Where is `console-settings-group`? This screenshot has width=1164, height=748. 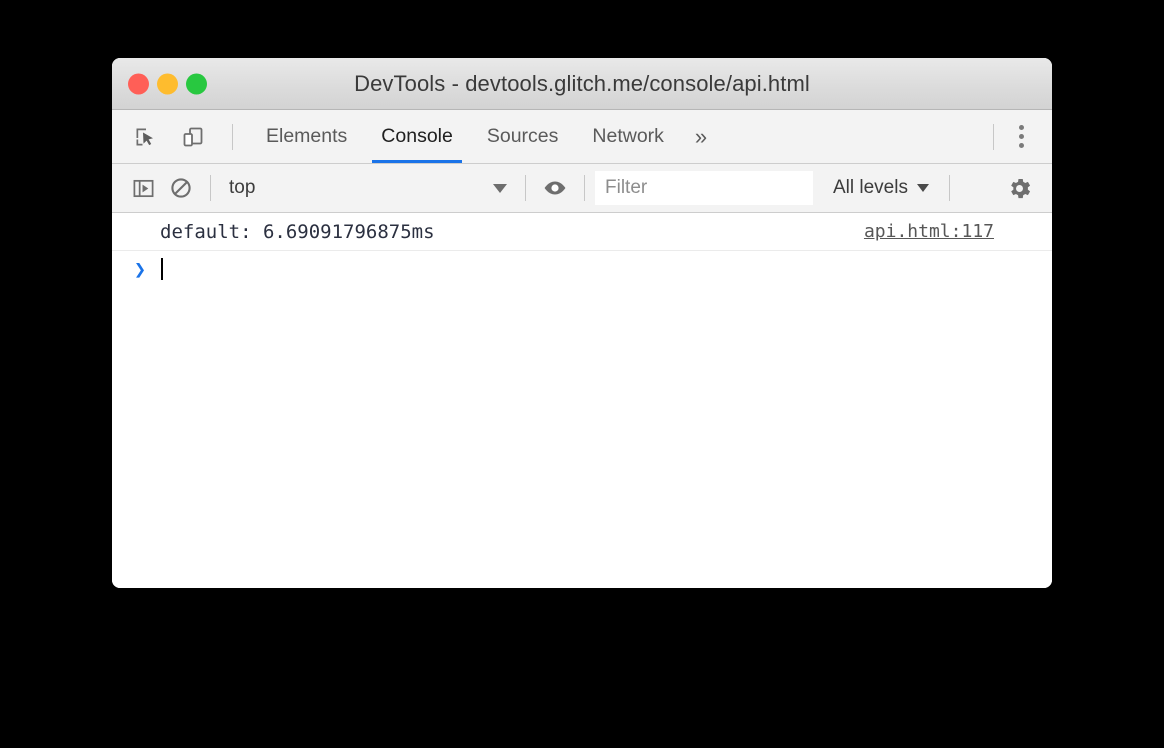
console-settings-group is located at coordinates (1026, 188).